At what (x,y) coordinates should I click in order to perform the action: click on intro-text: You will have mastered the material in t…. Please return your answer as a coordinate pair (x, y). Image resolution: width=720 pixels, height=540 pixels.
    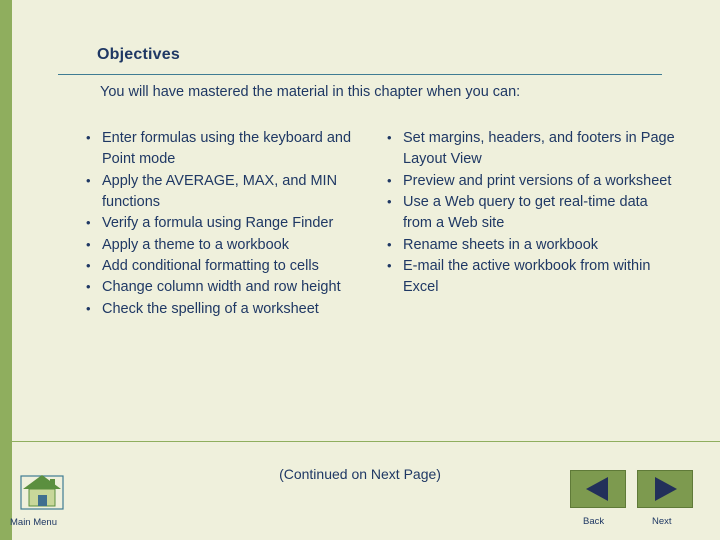
    Looking at the image, I should click on (310, 92).